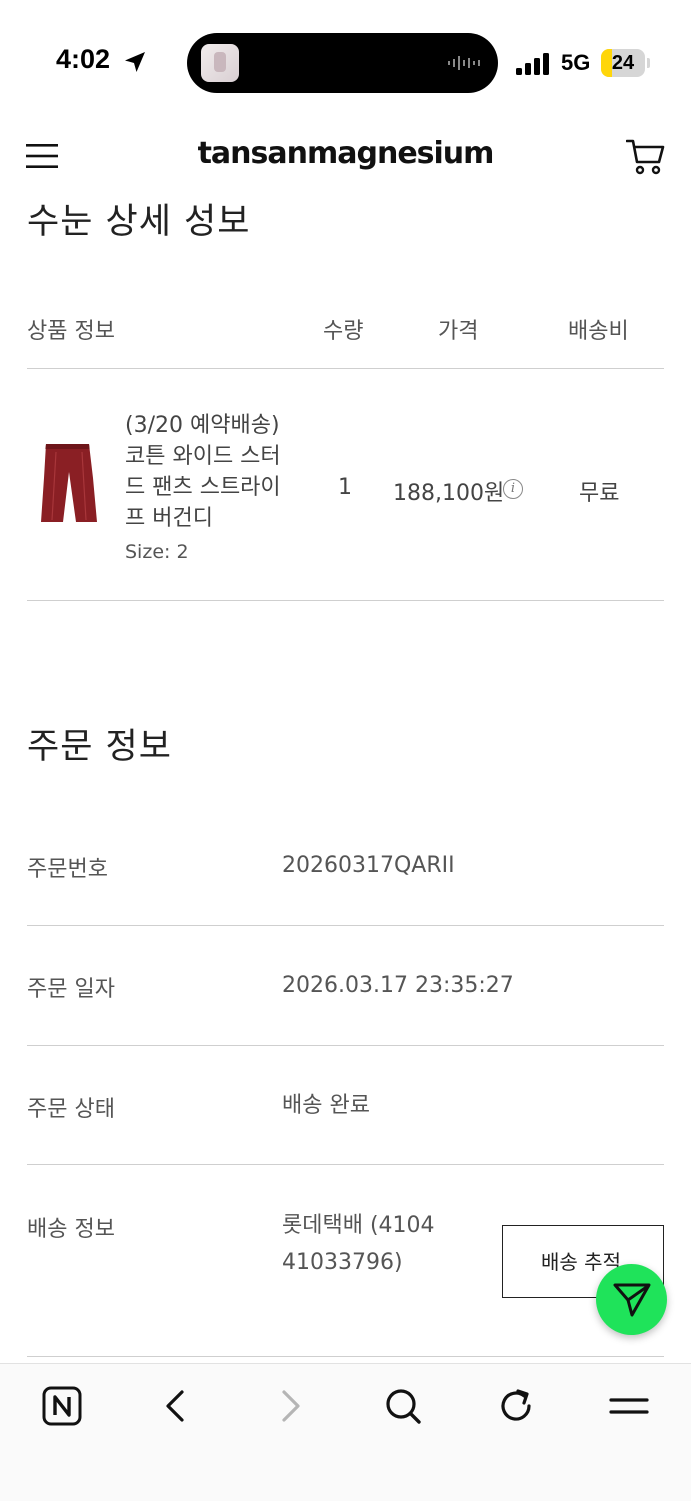 Image resolution: width=691 pixels, height=1501 pixels. What do you see at coordinates (345, 487) in the screenshot?
I see `product-quantity: 1` at bounding box center [345, 487].